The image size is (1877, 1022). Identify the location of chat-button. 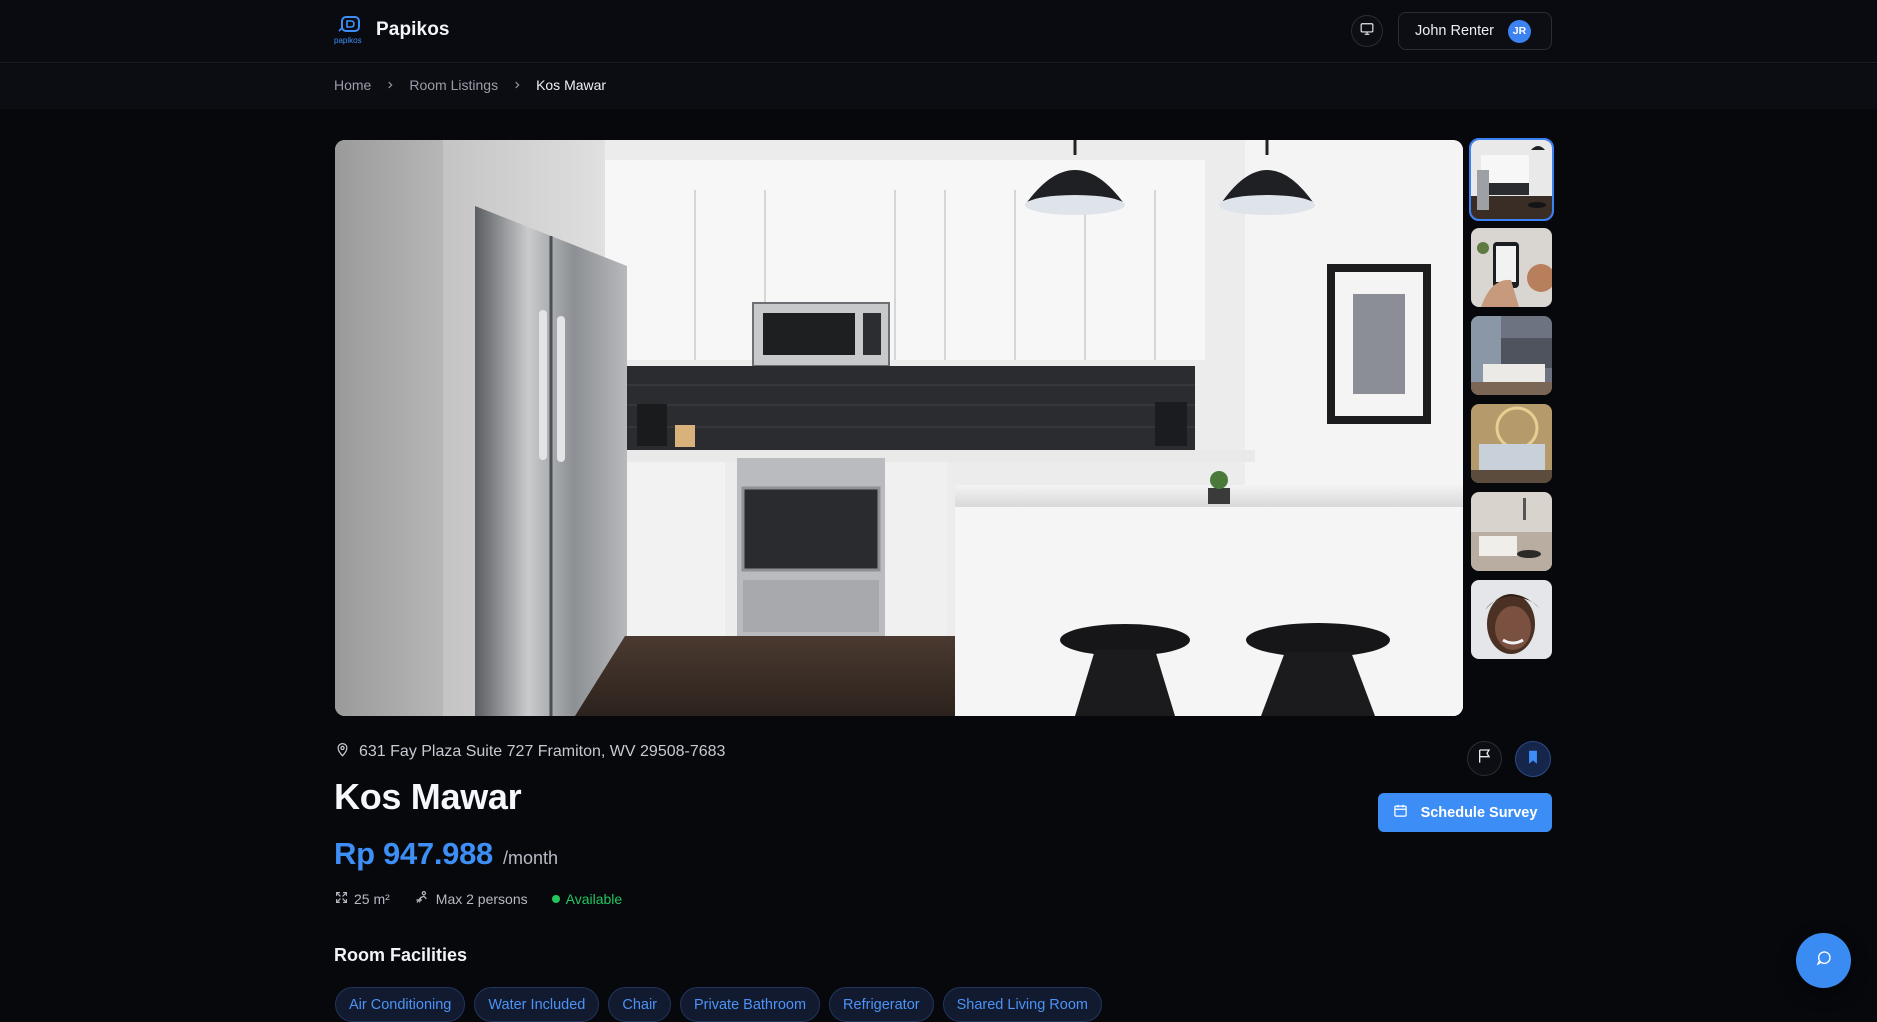
(1823, 960).